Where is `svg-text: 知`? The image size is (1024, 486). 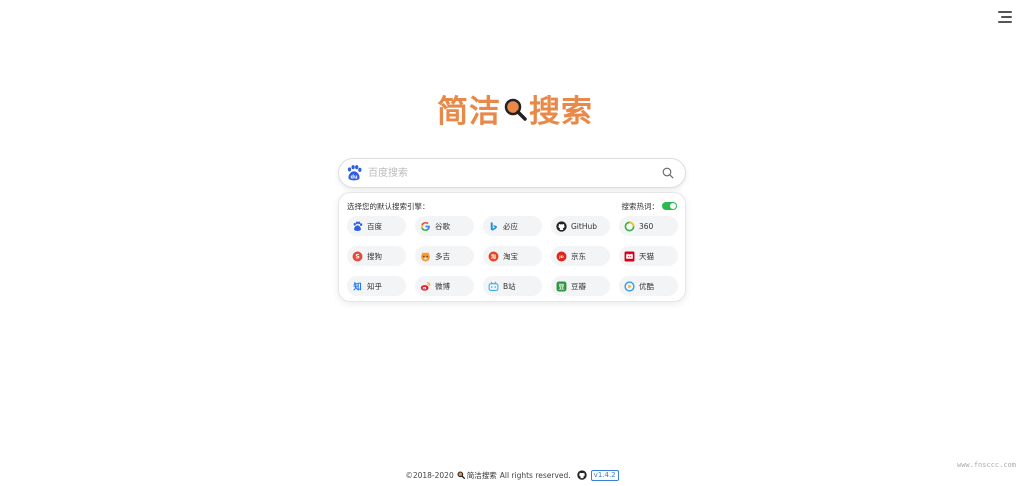 svg-text: 知 is located at coordinates (356, 286).